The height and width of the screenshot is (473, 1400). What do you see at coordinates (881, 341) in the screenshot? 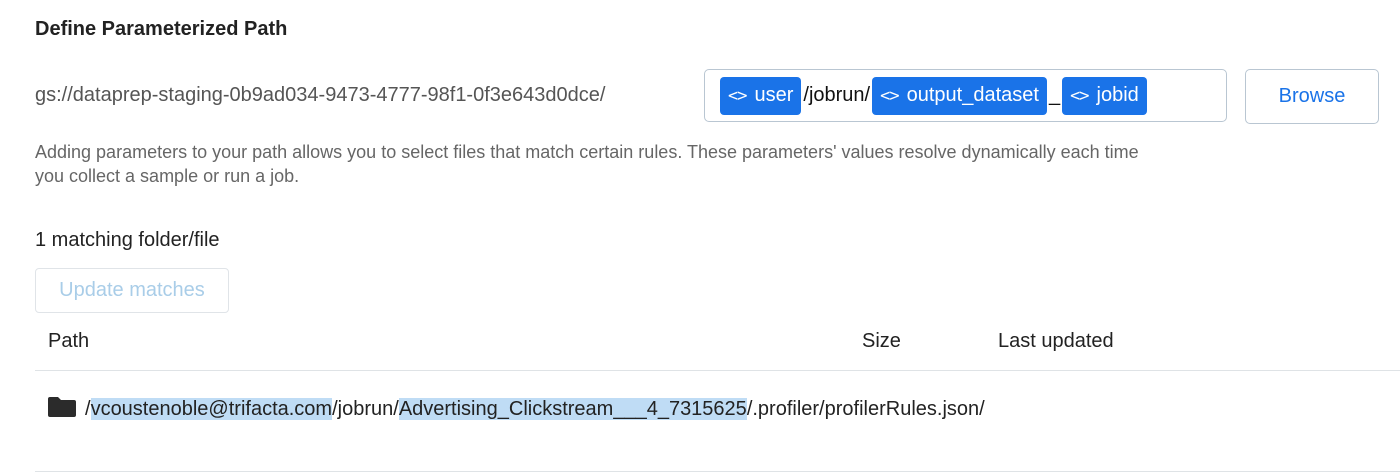
I see `column-header-size: Size` at bounding box center [881, 341].